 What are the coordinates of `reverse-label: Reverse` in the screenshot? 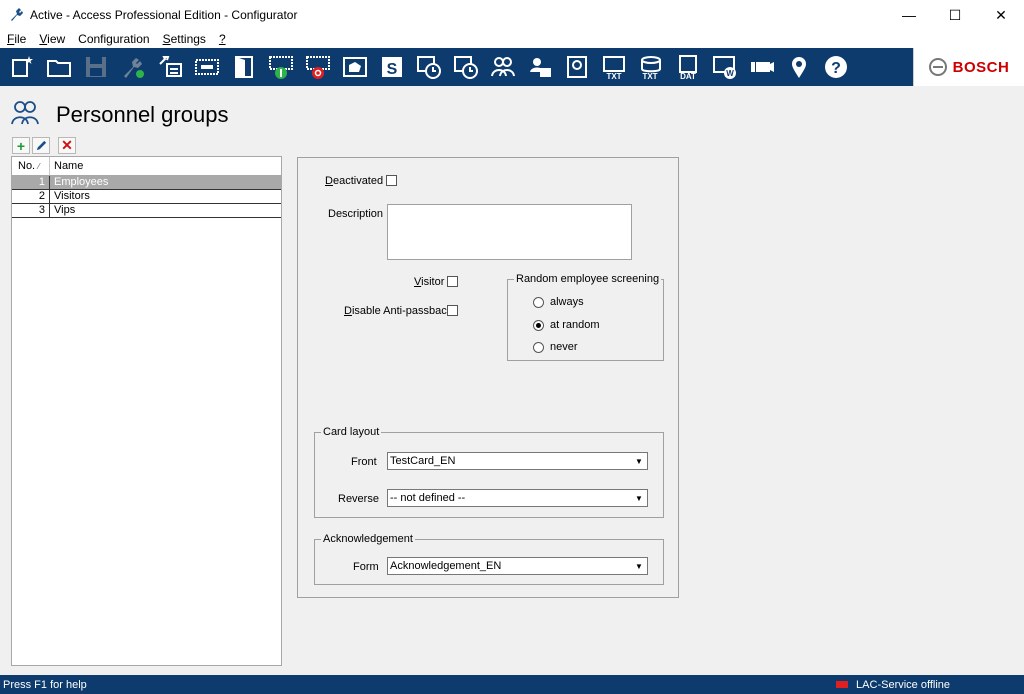 It's located at (358, 499).